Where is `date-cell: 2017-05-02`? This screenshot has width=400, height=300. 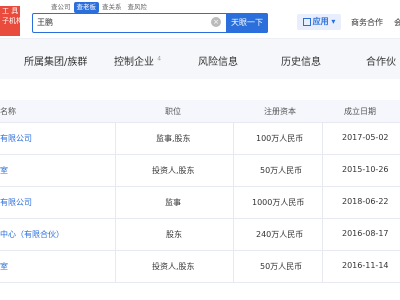
date-cell: 2017-05-02 is located at coordinates (365, 137).